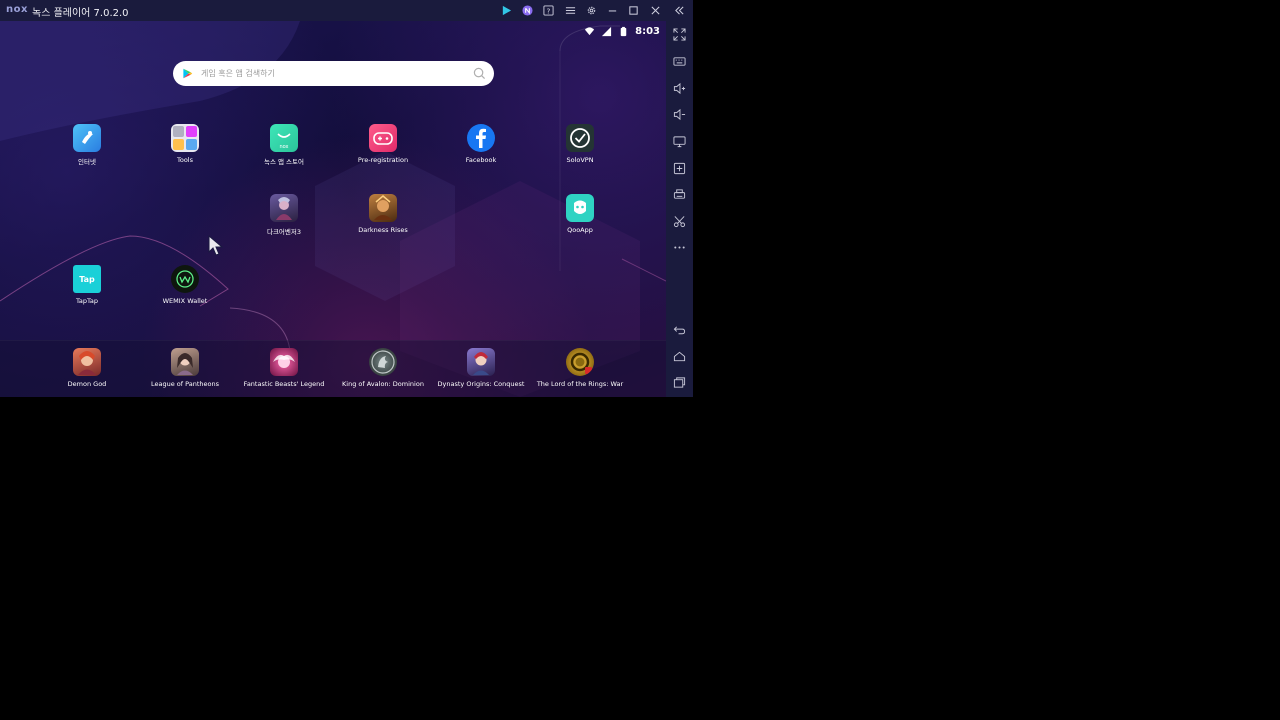 This screenshot has height=720, width=1280. I want to click on minimize-button, so click(612, 10).